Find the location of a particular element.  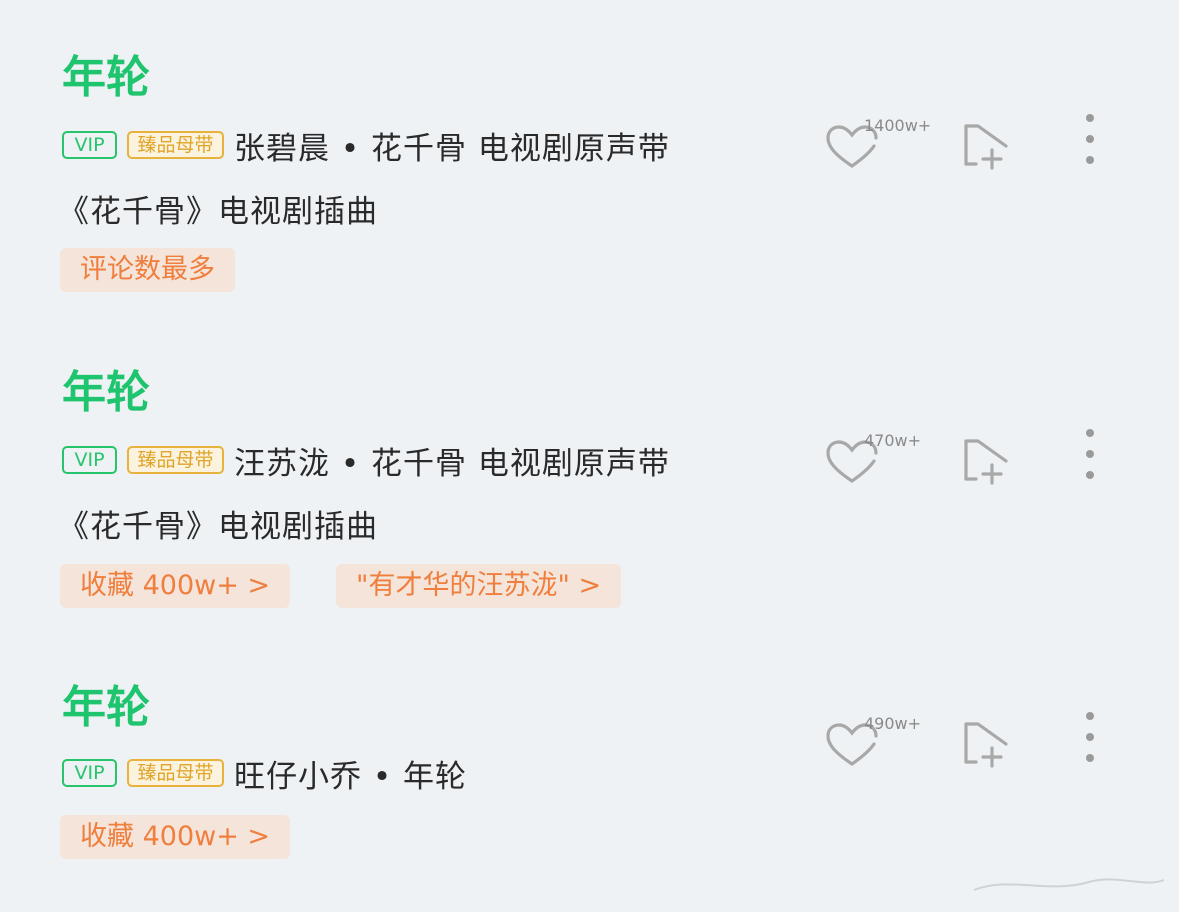

like-button: 1400w+ is located at coordinates (880, 144).